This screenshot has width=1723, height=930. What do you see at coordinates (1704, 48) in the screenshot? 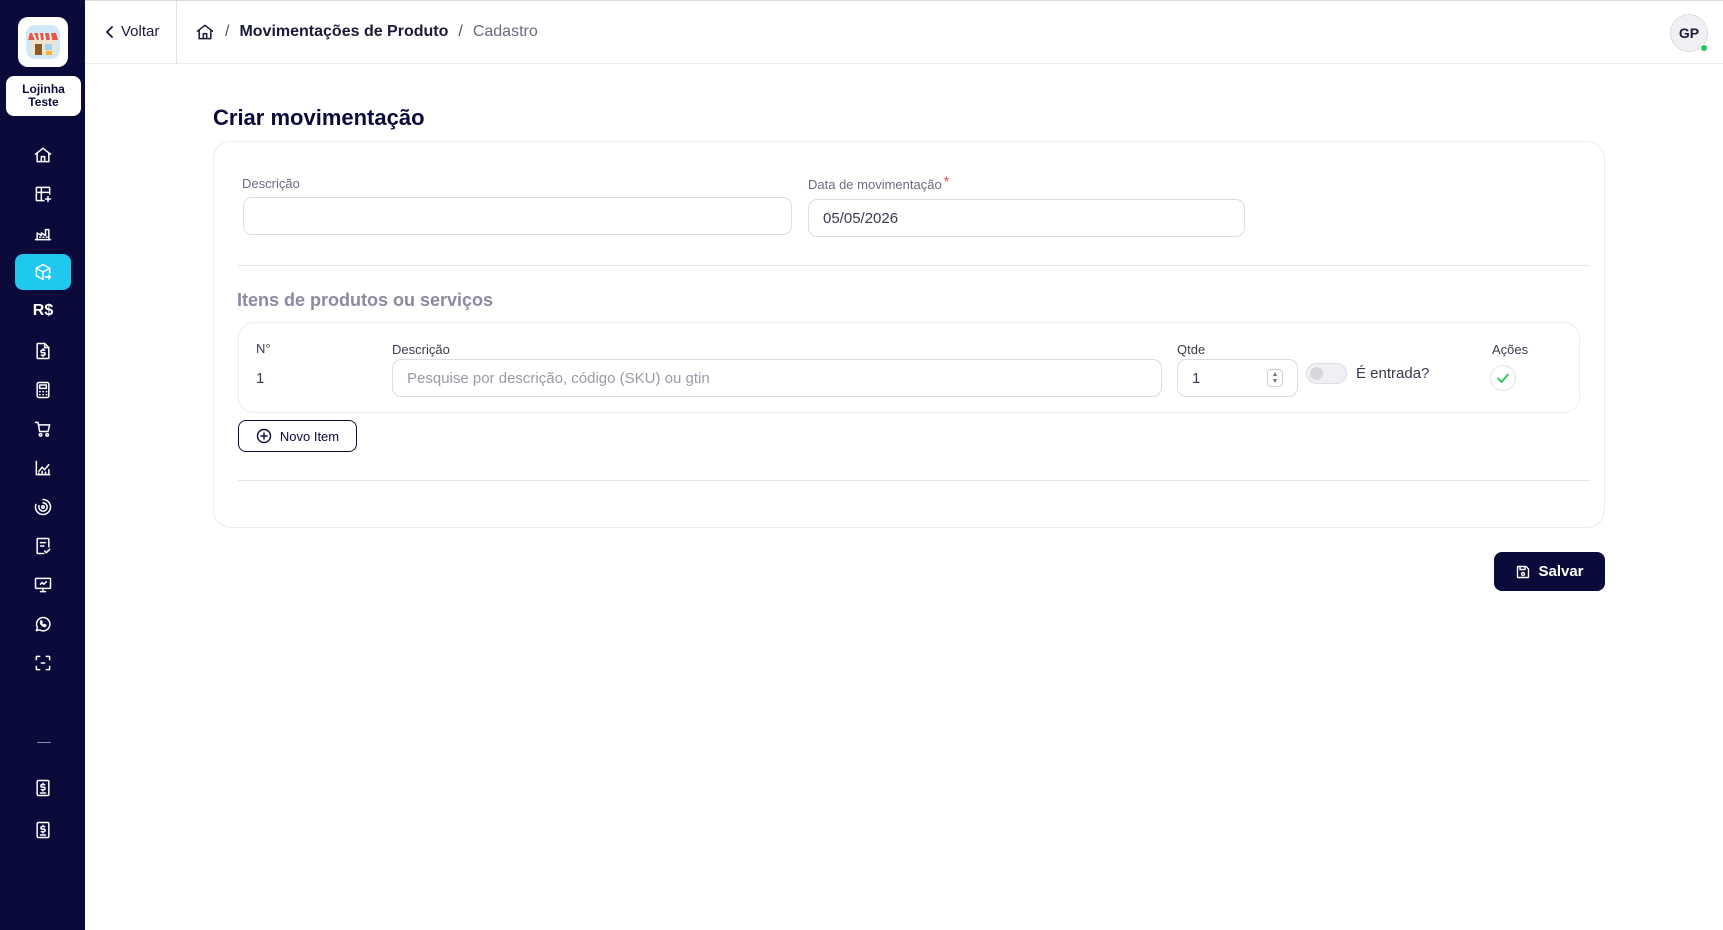
I see `online-status-dot` at bounding box center [1704, 48].